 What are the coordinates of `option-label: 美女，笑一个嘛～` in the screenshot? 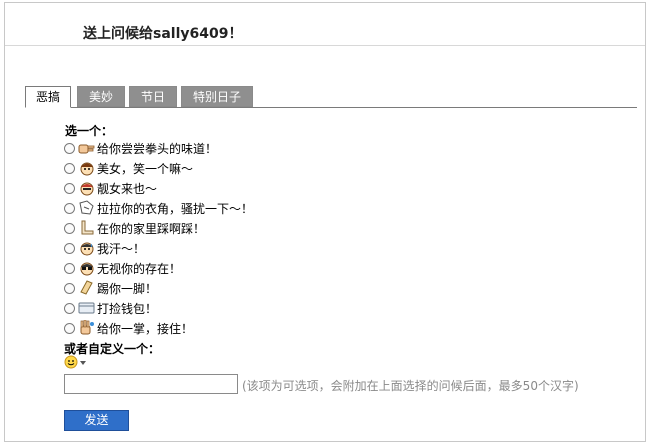 It's located at (145, 168).